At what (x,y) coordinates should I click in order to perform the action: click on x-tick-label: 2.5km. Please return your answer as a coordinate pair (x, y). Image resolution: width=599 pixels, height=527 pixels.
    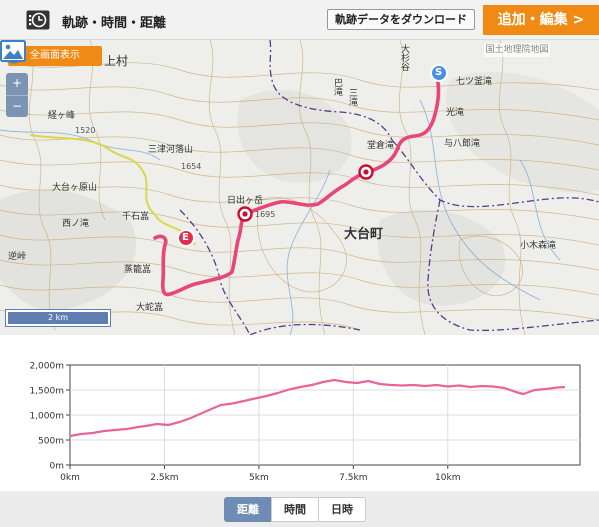
    Looking at the image, I should click on (164, 478).